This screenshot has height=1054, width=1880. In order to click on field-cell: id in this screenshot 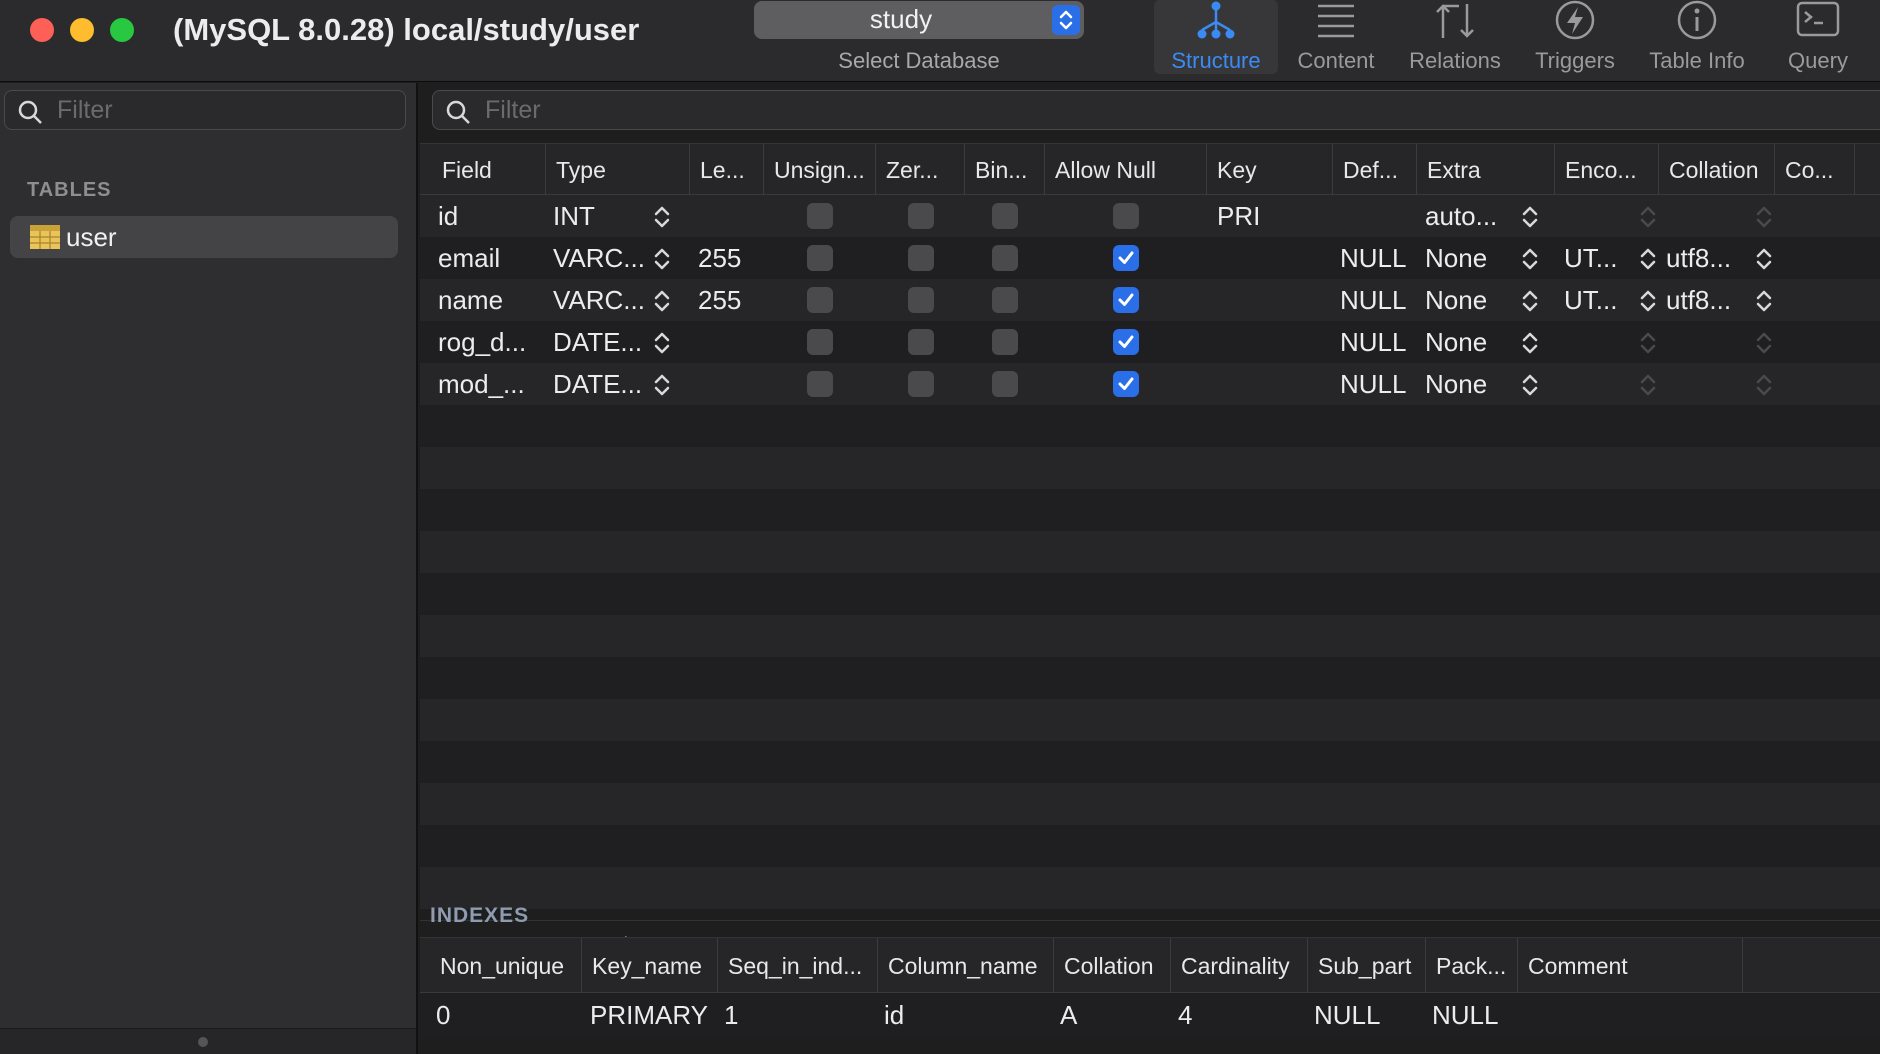, I will do `click(448, 216)`.